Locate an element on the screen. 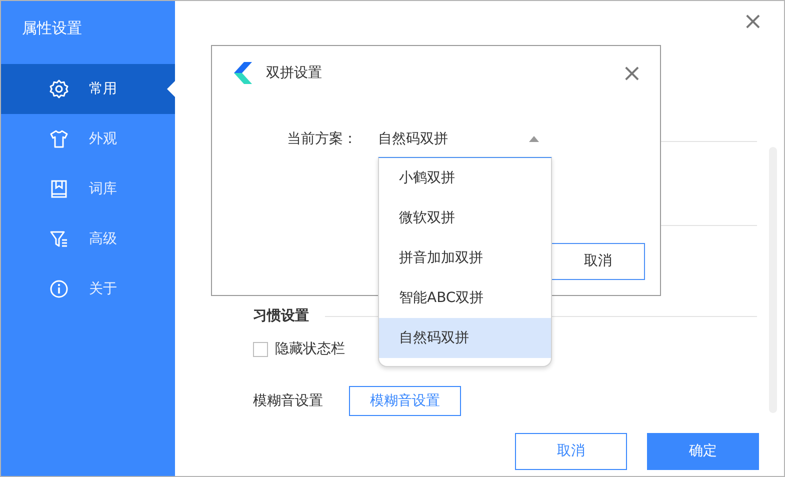  dialog-title: 双拼设置 is located at coordinates (294, 73).